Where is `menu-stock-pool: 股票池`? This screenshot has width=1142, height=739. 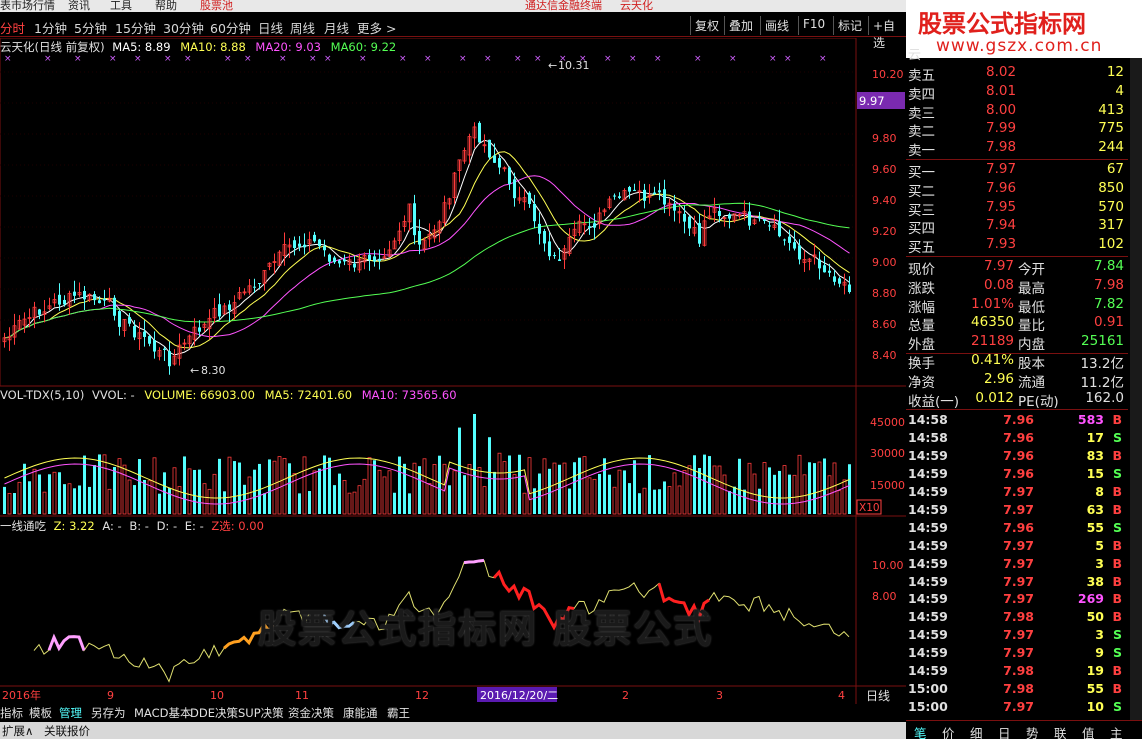
menu-stock-pool: 股票池 is located at coordinates (216, 6).